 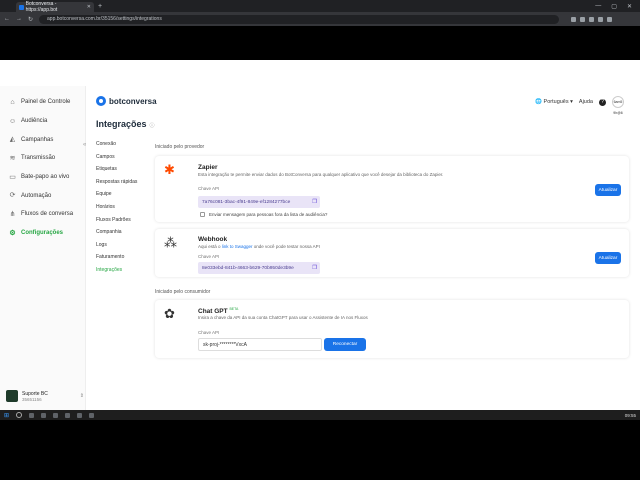 What do you see at coordinates (554, 102) in the screenshot?
I see `language-selector: 🌐 Português ▾` at bounding box center [554, 102].